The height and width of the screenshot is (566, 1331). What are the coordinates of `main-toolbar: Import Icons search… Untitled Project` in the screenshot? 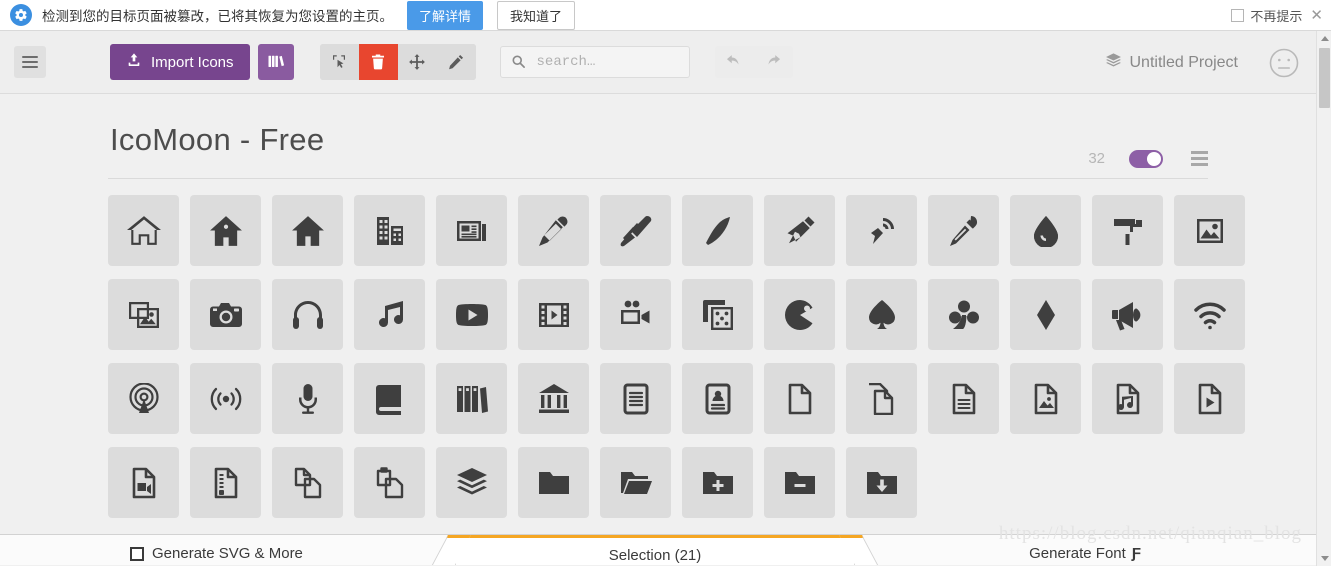 It's located at (658, 62).